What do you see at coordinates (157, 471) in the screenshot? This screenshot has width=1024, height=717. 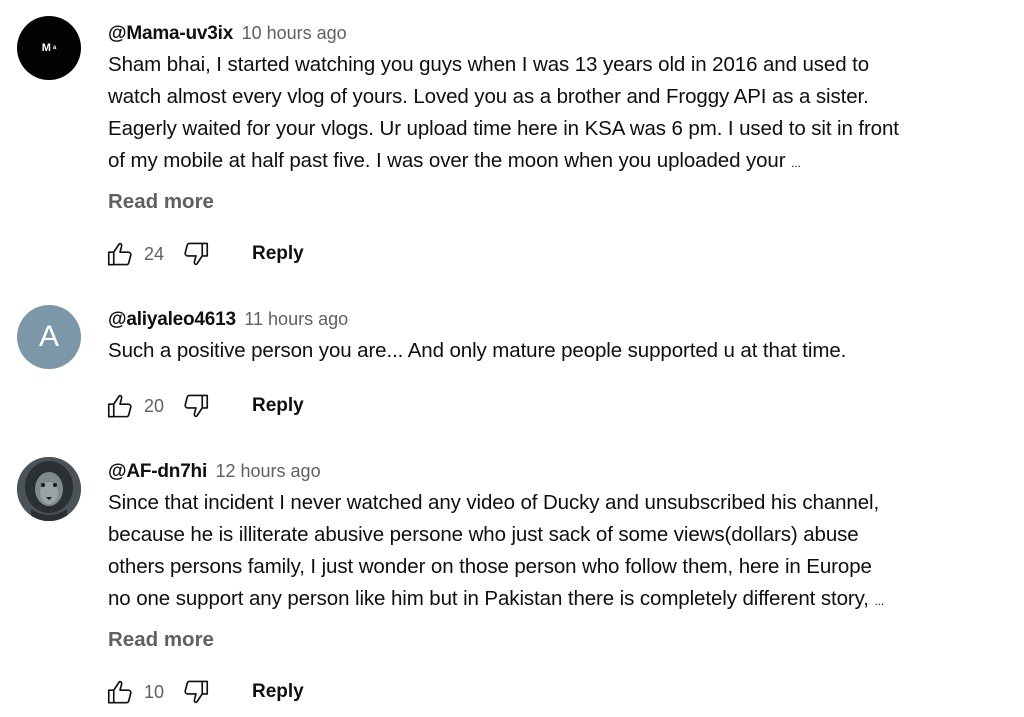 I see `author-name: @AF-dn7hi` at bounding box center [157, 471].